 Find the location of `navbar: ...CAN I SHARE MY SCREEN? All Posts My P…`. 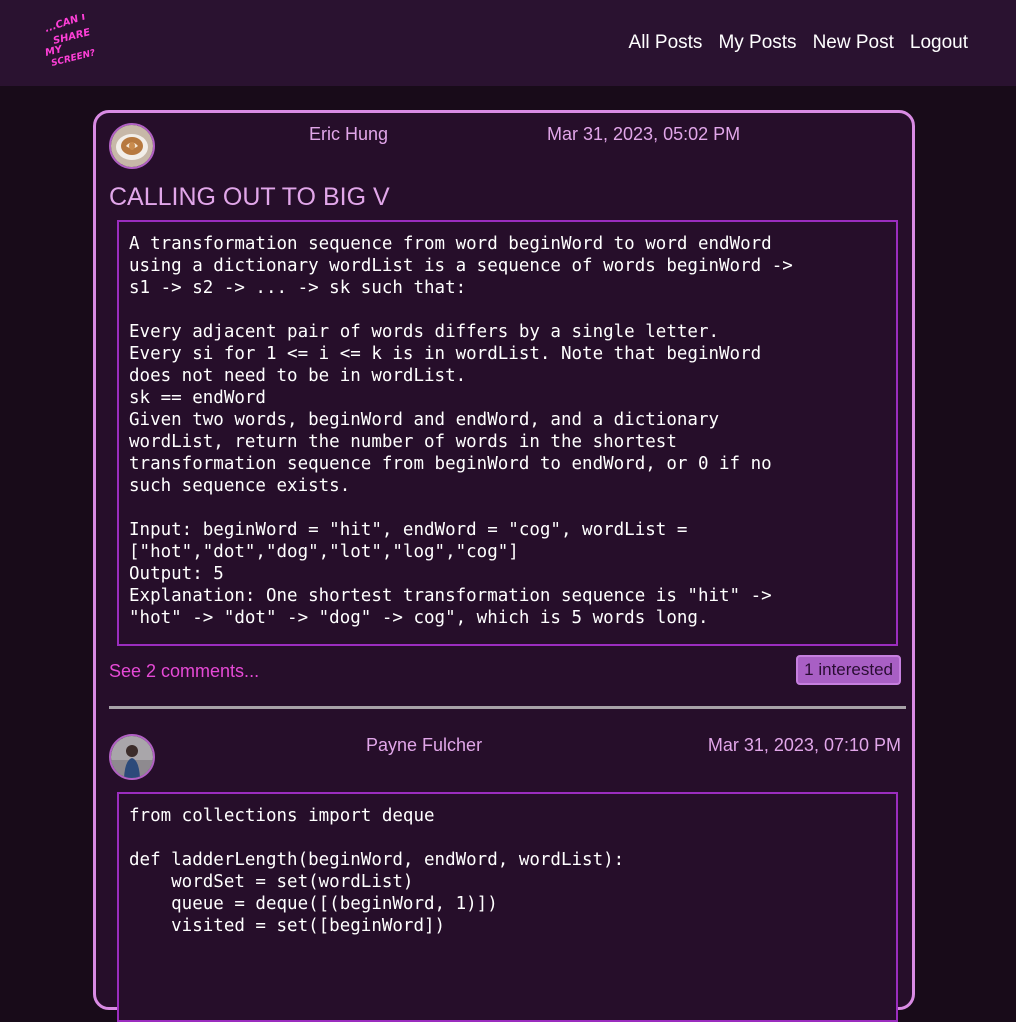

navbar: ...CAN I SHARE MY SCREEN? All Posts My P… is located at coordinates (508, 43).